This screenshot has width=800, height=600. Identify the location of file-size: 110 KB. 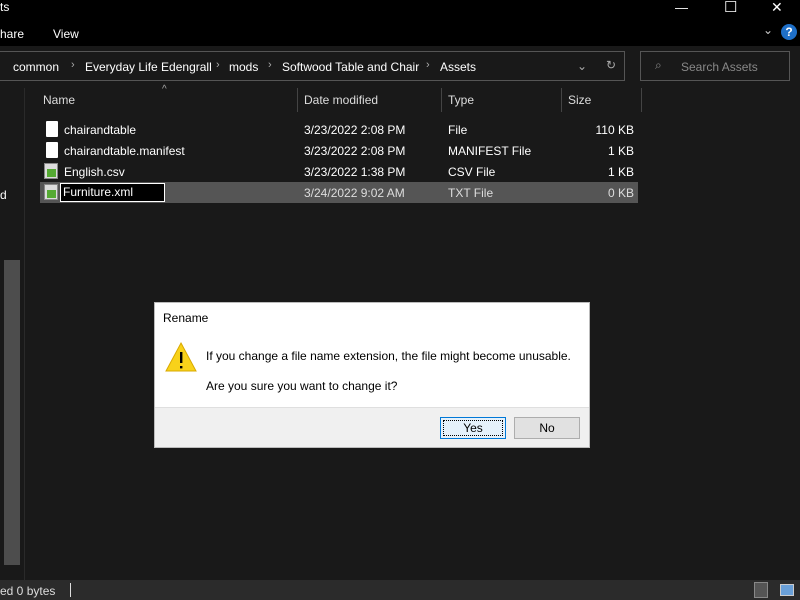
(614, 130).